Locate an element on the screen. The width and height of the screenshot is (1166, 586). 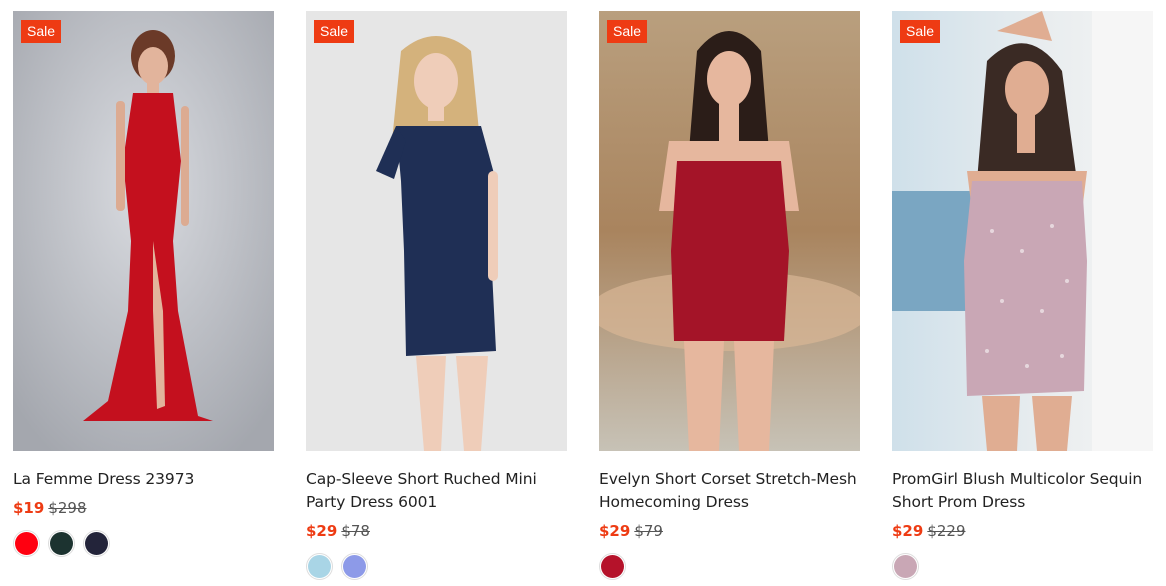
color-swatch-green-sparkle is located at coordinates (61, 543).